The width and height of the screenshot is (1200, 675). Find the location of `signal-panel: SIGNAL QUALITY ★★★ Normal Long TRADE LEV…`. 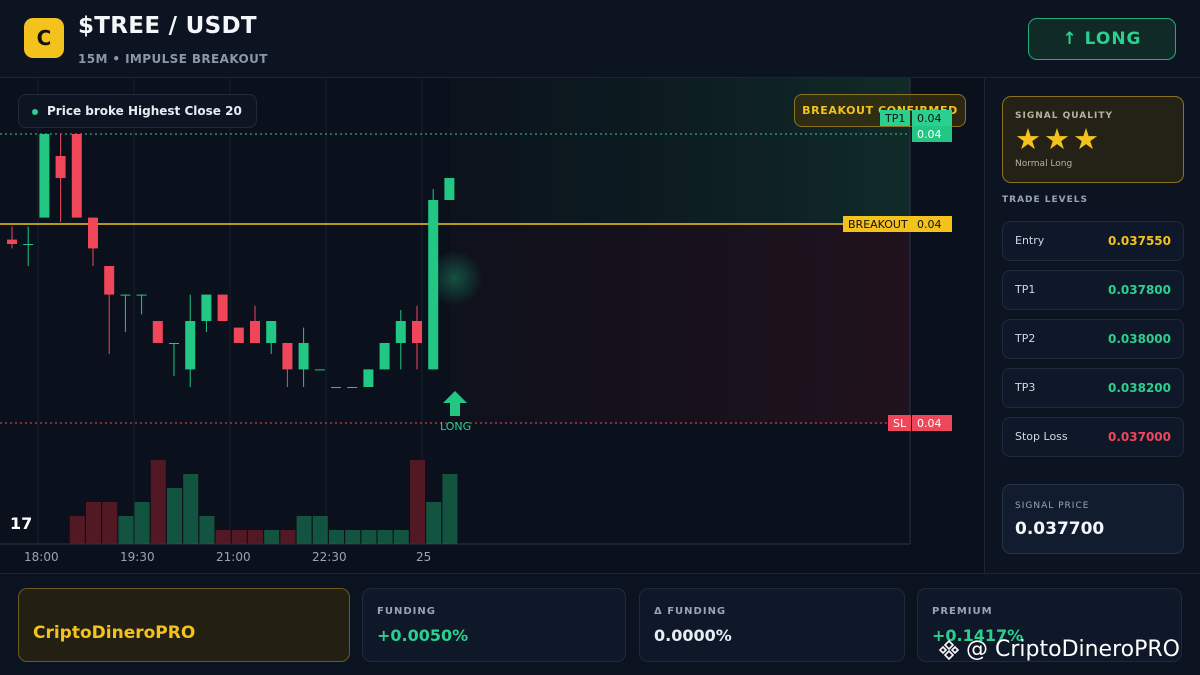

signal-panel: SIGNAL QUALITY ★★★ Normal Long TRADE LEV… is located at coordinates (1093, 325).